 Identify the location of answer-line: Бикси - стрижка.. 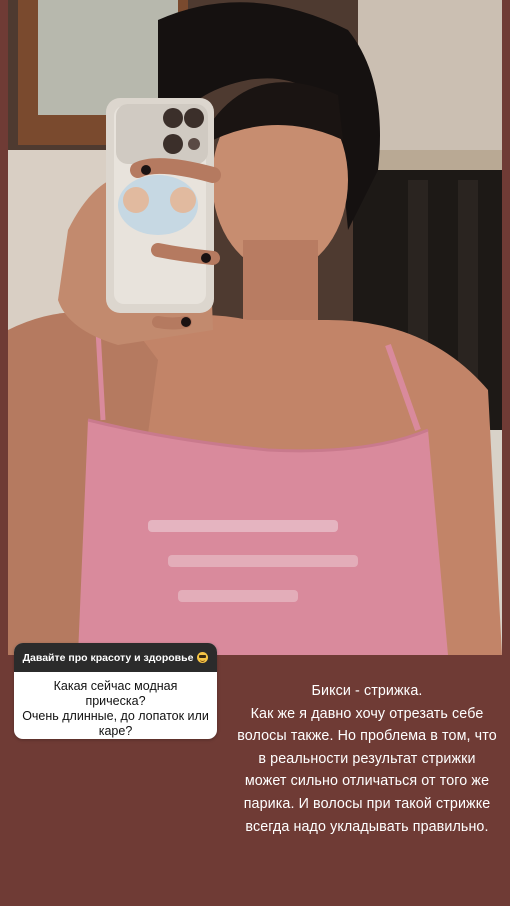
(367, 691).